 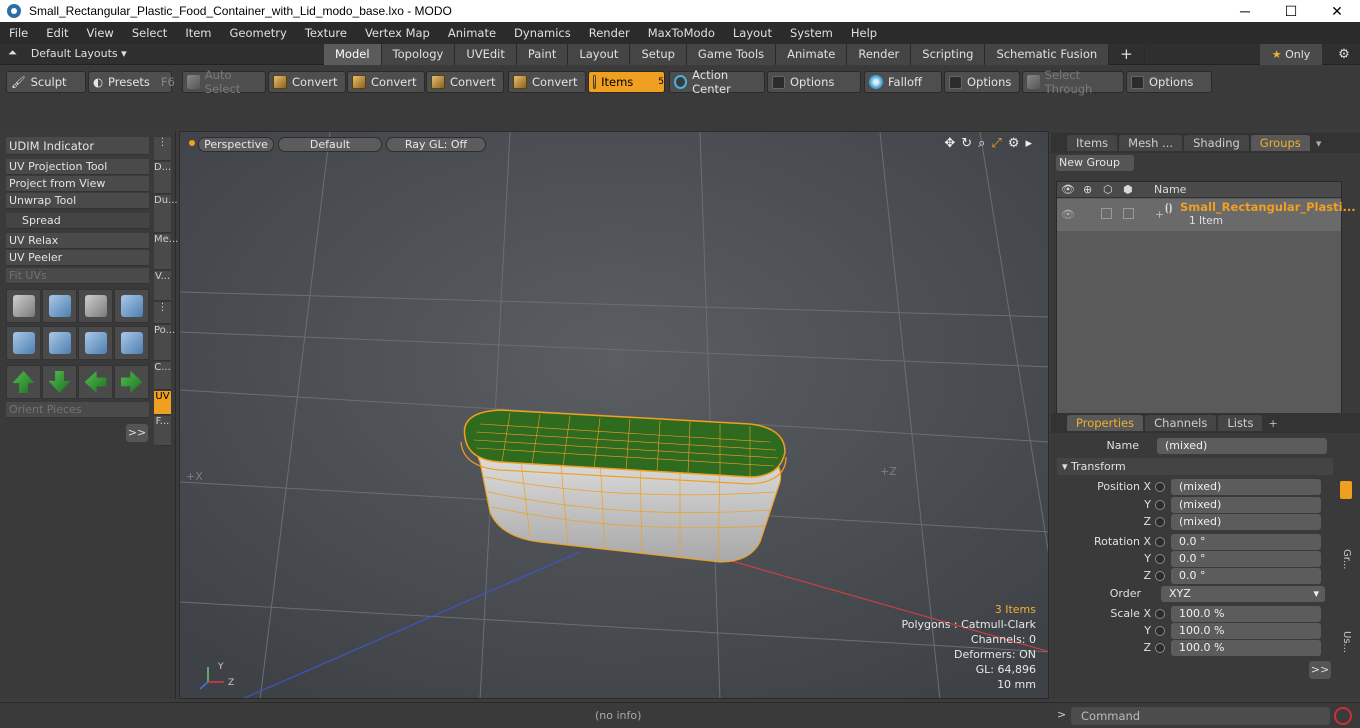 What do you see at coordinates (77, 258) in the screenshot?
I see `uv-peeler-button: UV Peeler` at bounding box center [77, 258].